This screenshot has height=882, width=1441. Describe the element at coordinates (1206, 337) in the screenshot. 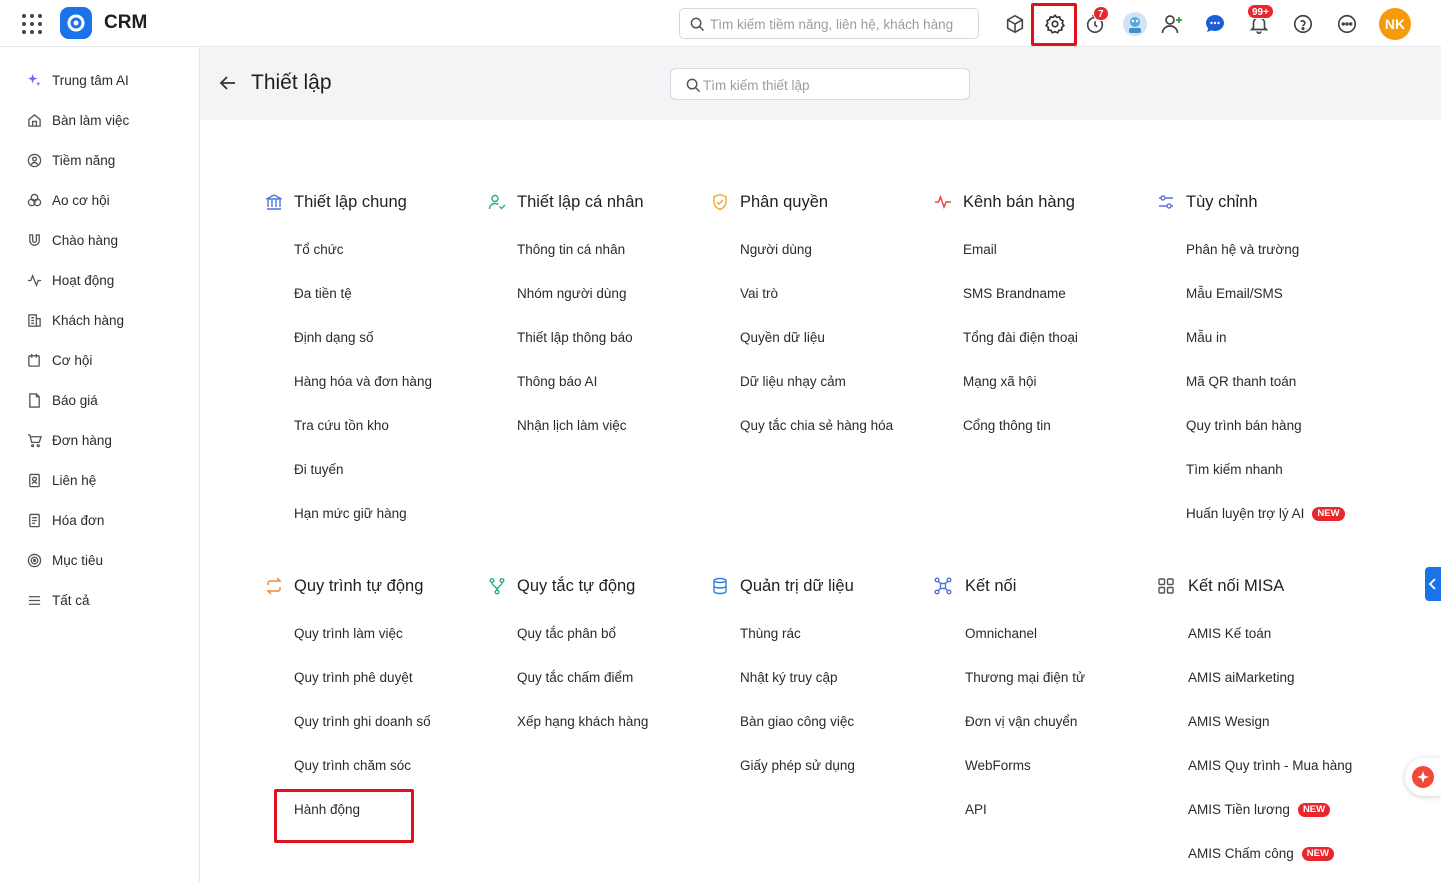

I see `link-print-templates: Mẫu in` at that location.